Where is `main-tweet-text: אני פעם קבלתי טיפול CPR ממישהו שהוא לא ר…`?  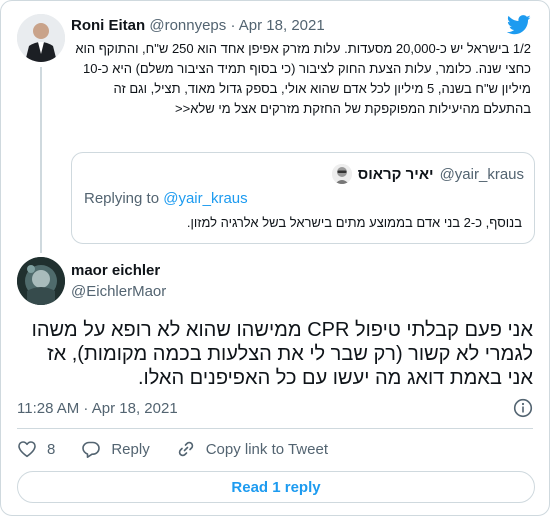 main-tweet-text: אני פעם קבלתי טיפול CPR ממישהו שהוא לא ר… is located at coordinates (282, 354).